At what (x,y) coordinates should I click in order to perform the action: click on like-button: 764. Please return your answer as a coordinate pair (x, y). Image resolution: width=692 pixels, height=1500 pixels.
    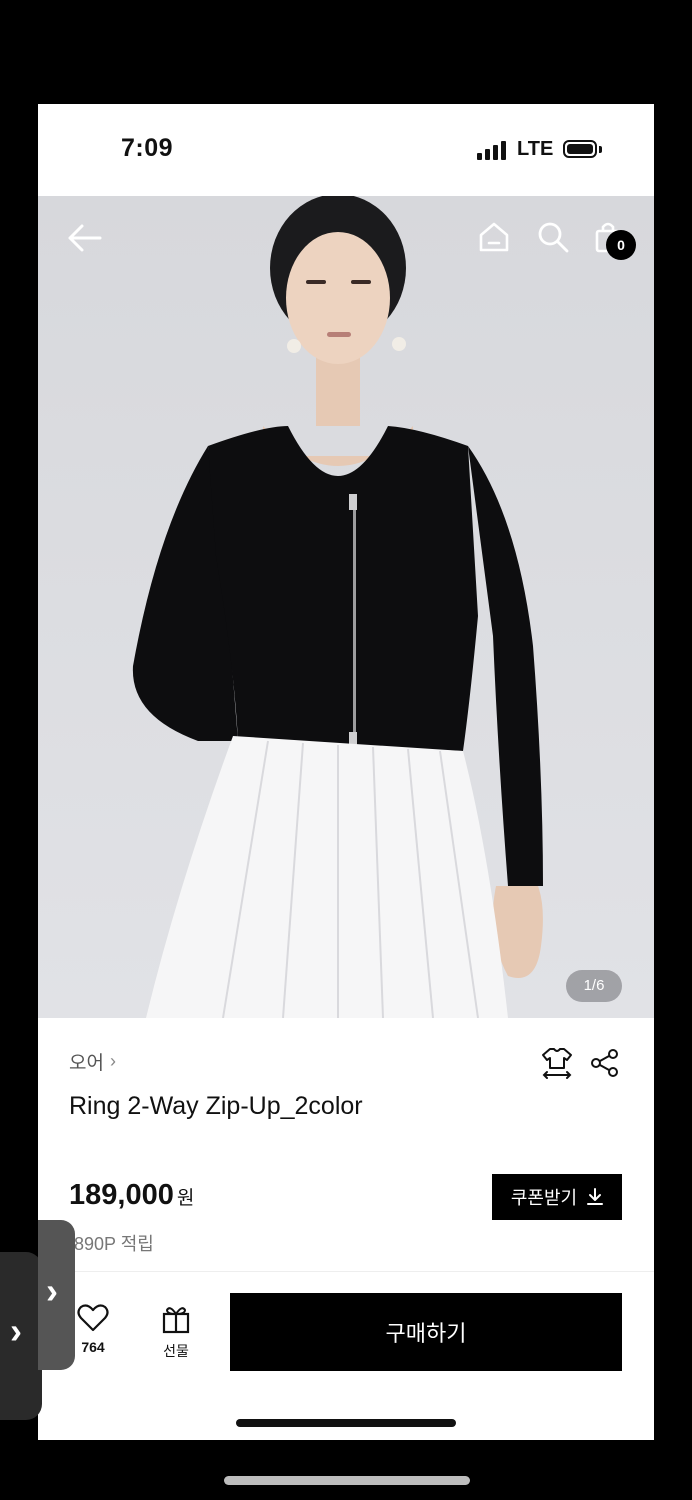
    Looking at the image, I should click on (93, 1329).